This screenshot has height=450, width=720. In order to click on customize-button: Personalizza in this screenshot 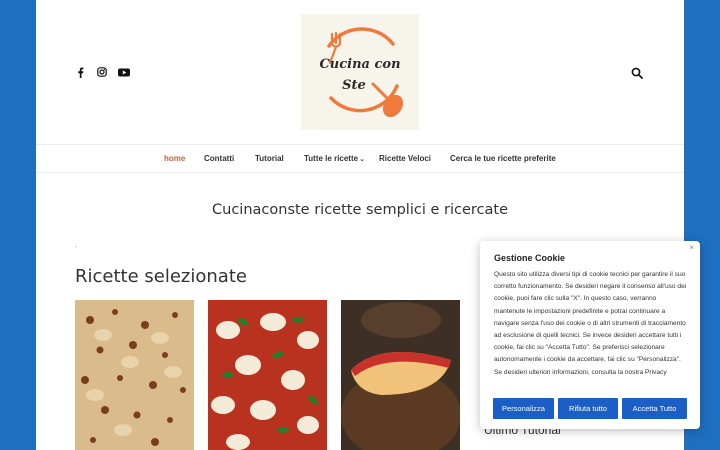, I will do `click(523, 408)`.